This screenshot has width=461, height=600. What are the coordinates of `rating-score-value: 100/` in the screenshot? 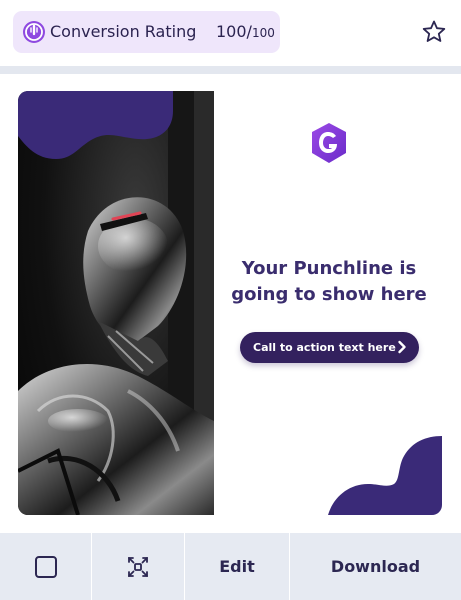 It's located at (234, 31).